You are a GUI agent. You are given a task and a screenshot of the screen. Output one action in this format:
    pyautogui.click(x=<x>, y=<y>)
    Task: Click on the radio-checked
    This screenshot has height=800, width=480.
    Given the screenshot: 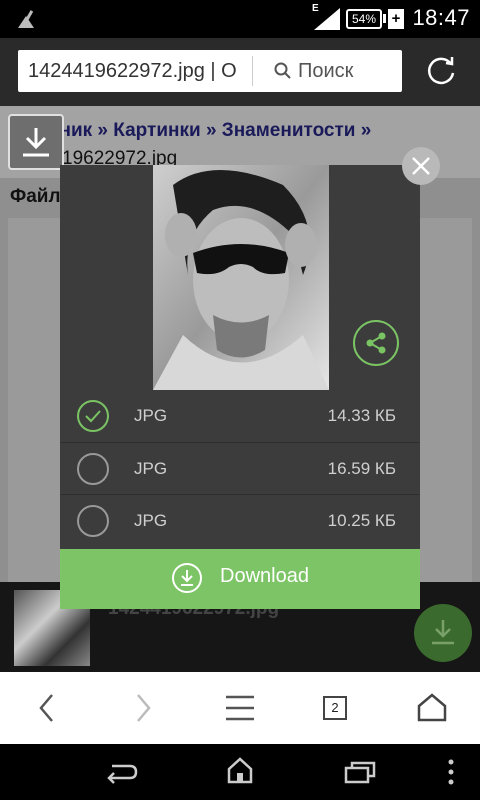 What is the action you would take?
    pyautogui.click(x=93, y=416)
    